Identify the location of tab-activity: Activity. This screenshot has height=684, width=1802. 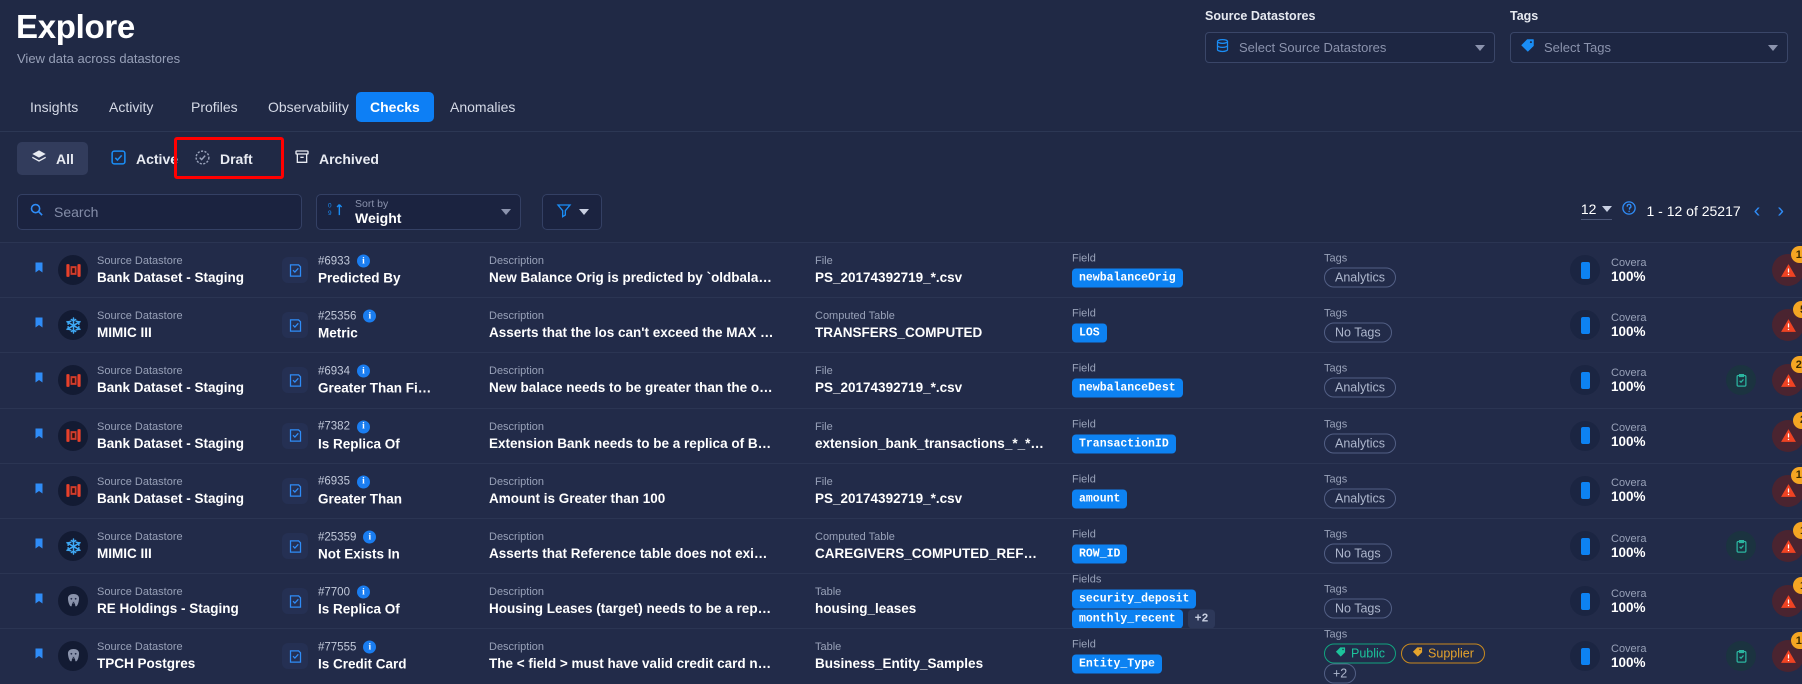
(131, 107).